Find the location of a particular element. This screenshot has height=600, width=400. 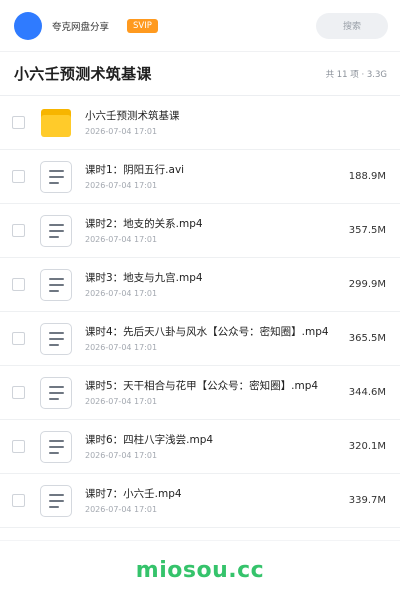

watermark-logo: miosou.cc is located at coordinates (200, 570).